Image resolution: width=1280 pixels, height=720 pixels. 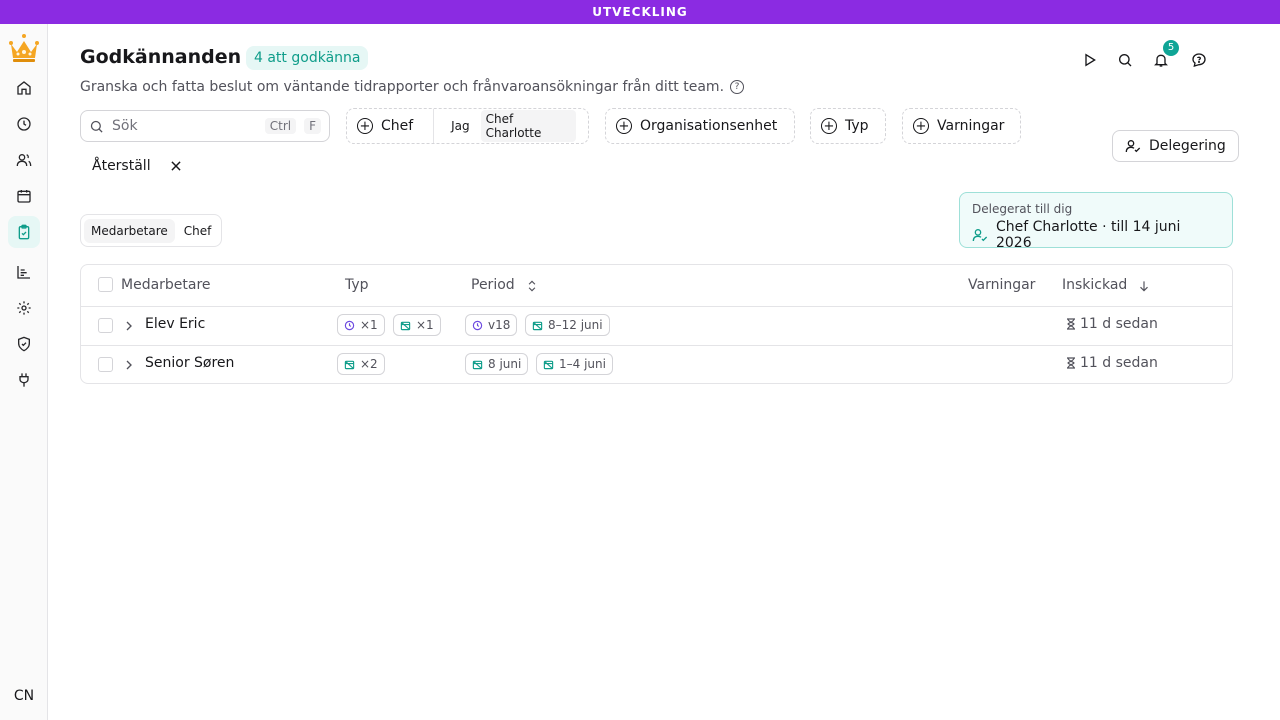 I want to click on help-chat-button, so click(x=1199, y=60).